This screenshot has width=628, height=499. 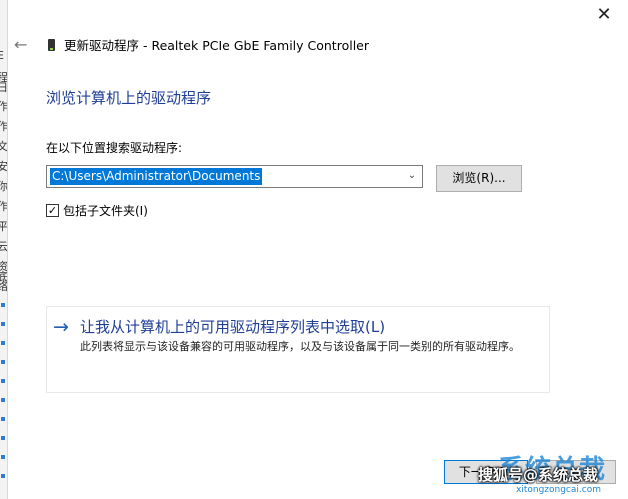 What do you see at coordinates (3, 88) in the screenshot?
I see `bg-glyph: 日` at bounding box center [3, 88].